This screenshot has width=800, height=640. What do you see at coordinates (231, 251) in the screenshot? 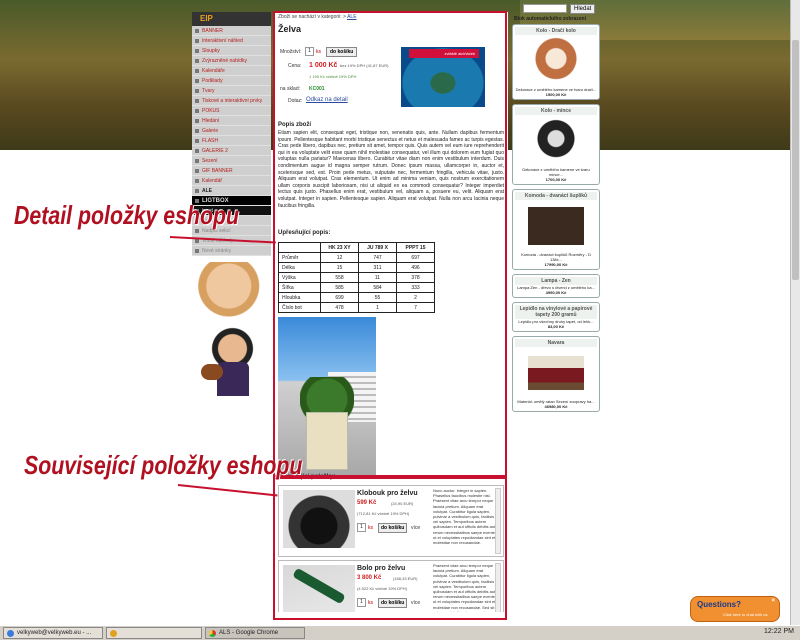
I see `nav-item: Nové stránky` at bounding box center [231, 251].